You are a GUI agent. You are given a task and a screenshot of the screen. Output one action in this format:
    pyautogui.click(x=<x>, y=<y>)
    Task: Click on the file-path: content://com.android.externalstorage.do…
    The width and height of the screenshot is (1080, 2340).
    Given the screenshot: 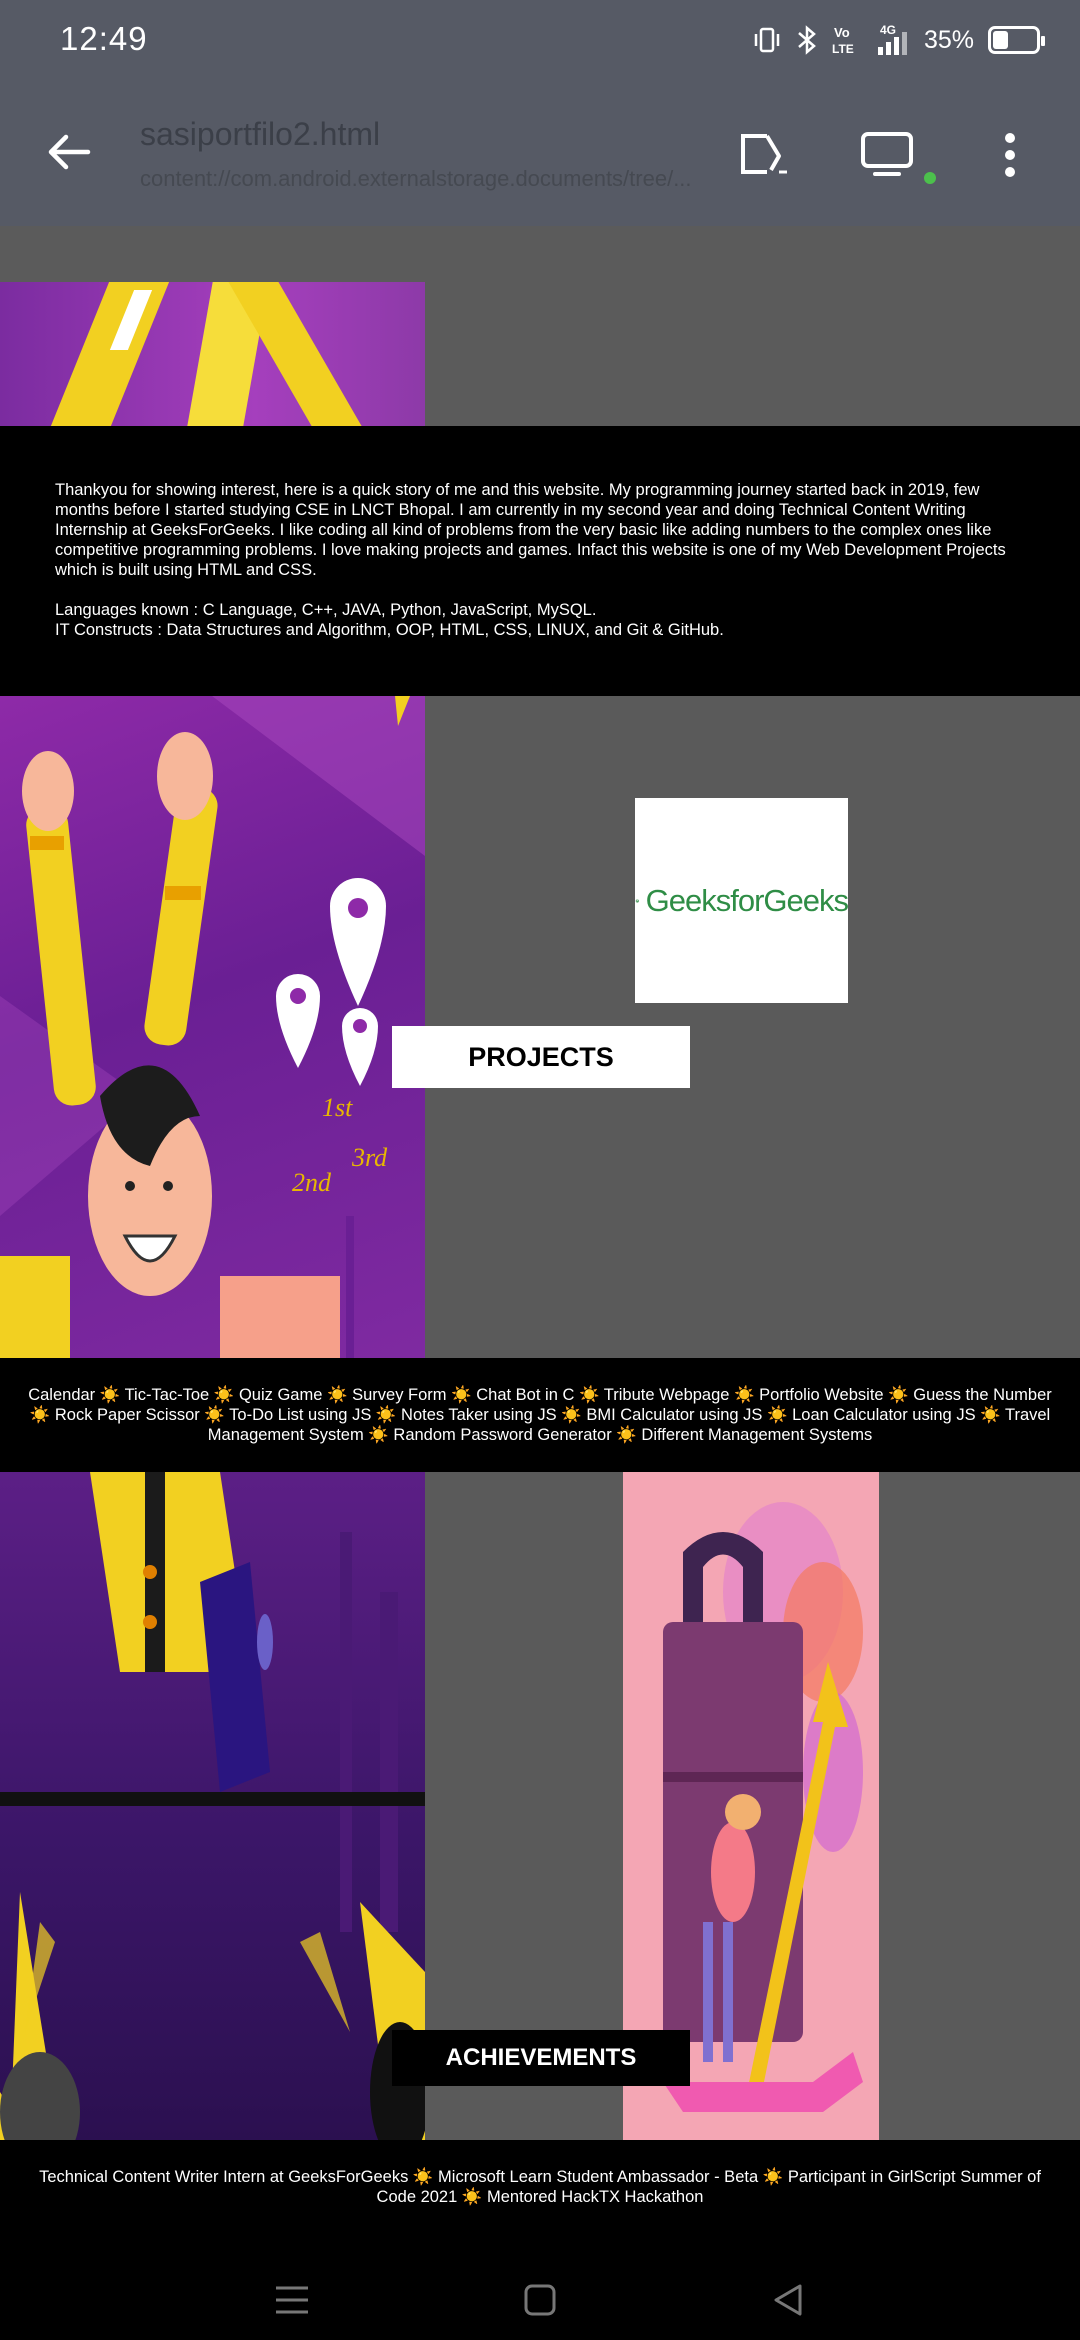 What is the action you would take?
    pyautogui.click(x=416, y=178)
    